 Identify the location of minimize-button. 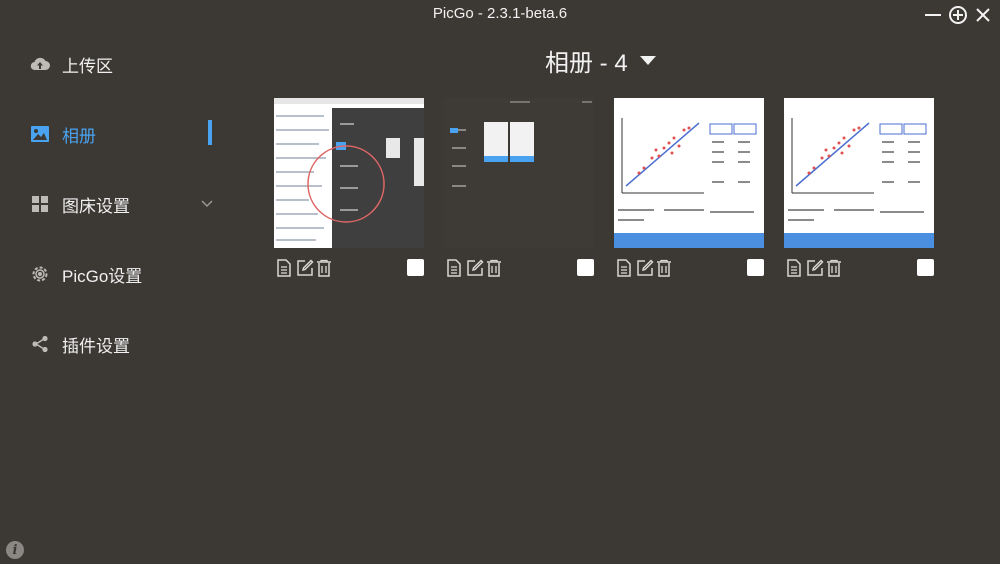
(933, 15).